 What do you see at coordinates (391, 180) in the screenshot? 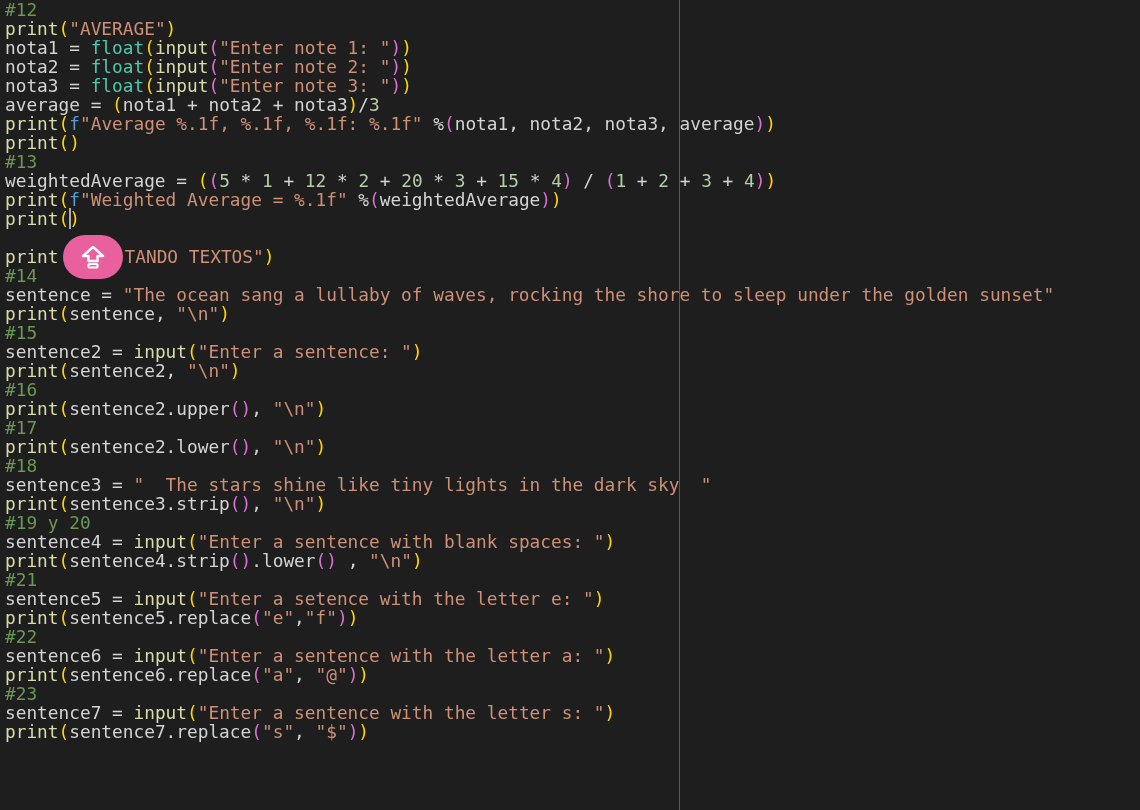
I see `code-line: weightedAverage = ((5 * 1 + 12 * 2 + 20 * 3 + 15 * 4) / (1 + 2 + 3 + 4))` at bounding box center [391, 180].